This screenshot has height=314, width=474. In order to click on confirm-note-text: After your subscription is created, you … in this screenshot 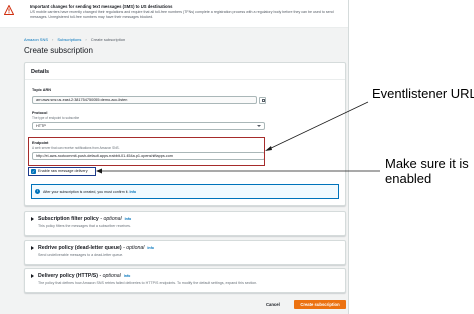, I will do `click(86, 192)`.